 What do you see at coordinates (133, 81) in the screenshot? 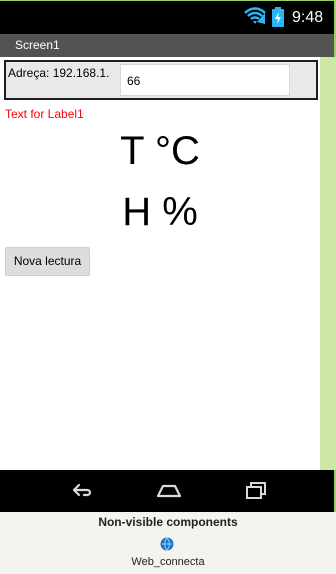
I see `address-input-value: 66` at bounding box center [133, 81].